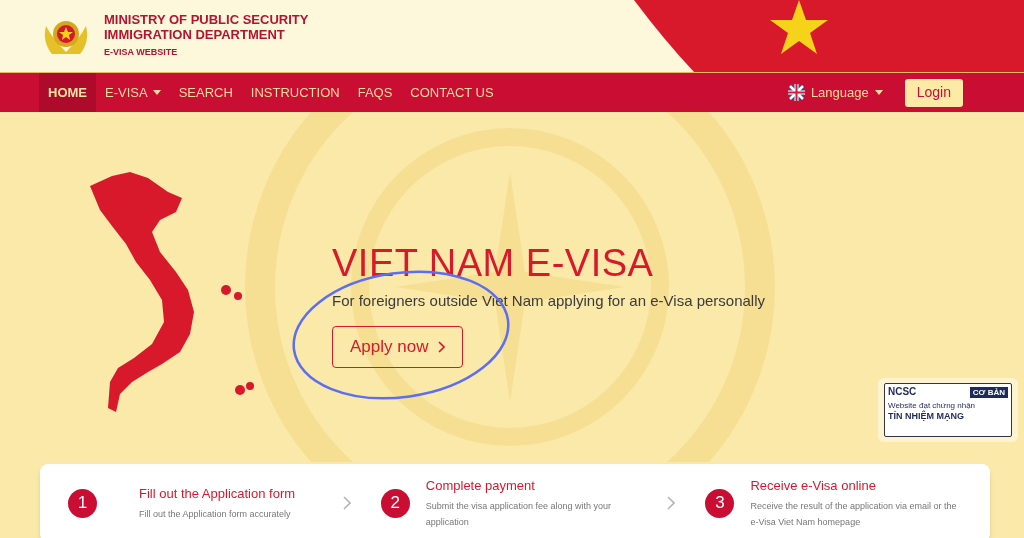 This screenshot has height=538, width=1024. I want to click on login-button: Login, so click(933, 92).